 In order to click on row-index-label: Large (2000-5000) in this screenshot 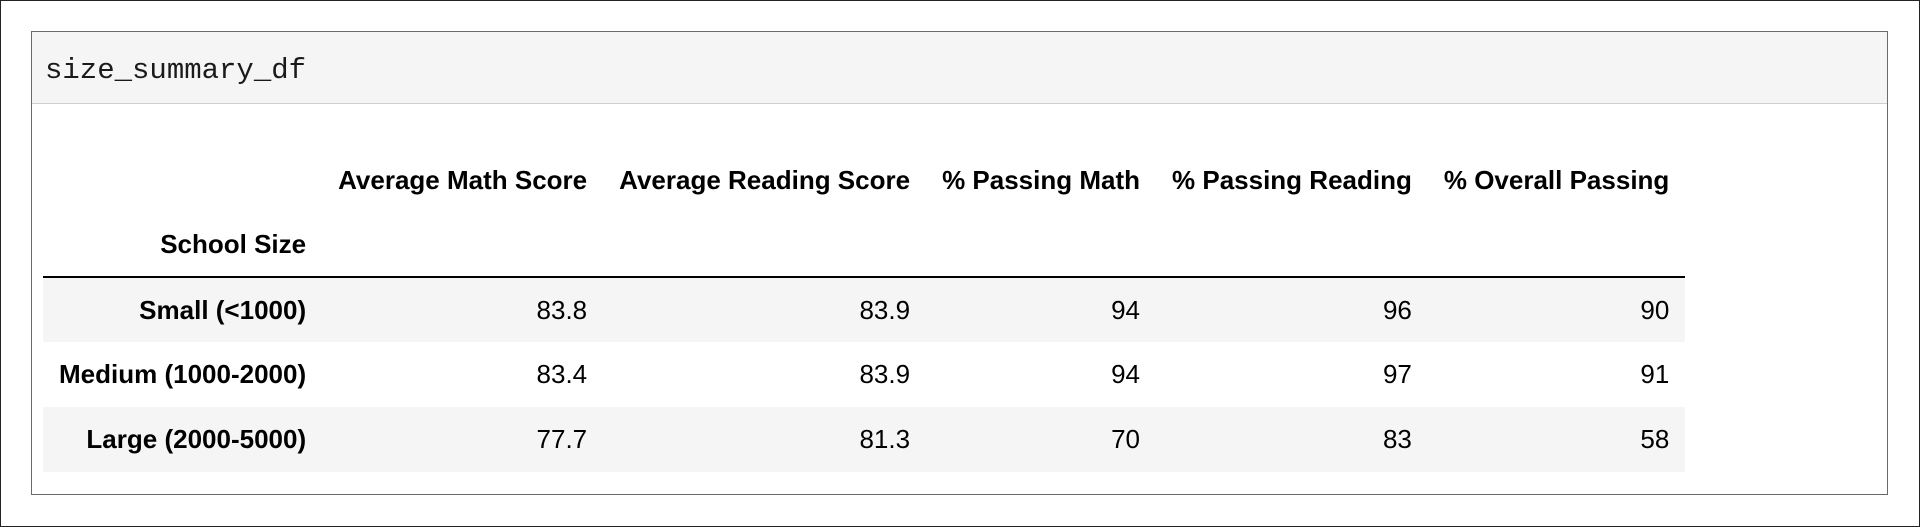, I will do `click(196, 439)`.